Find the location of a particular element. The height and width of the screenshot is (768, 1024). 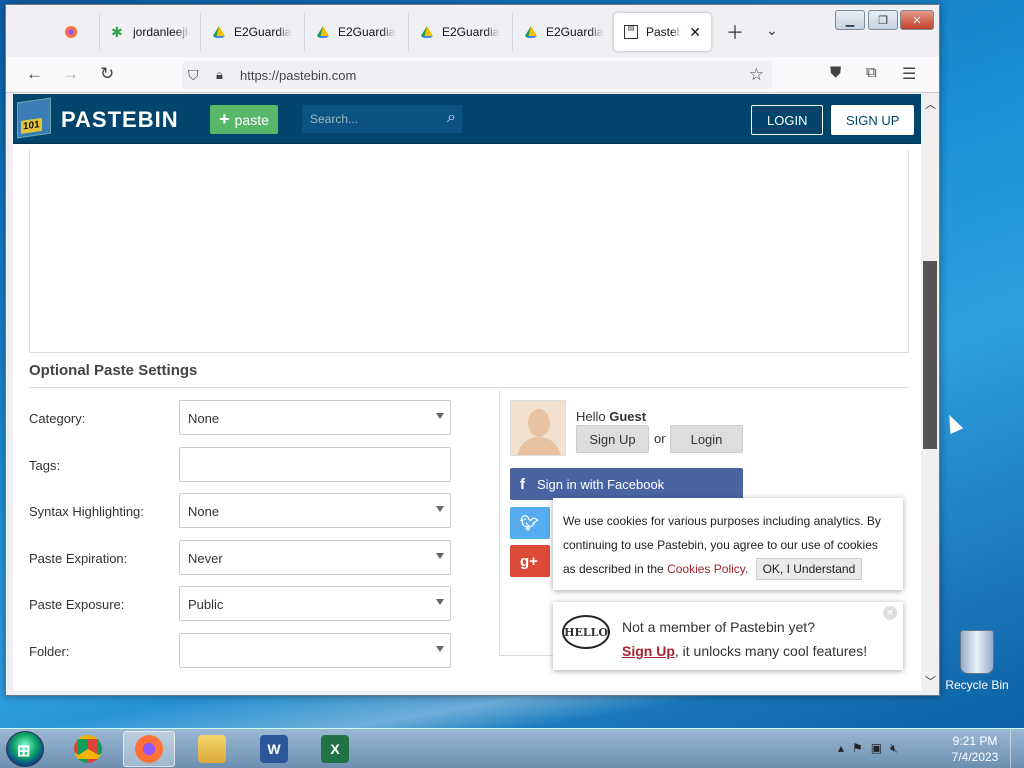

shield-icon: ⛉ is located at coordinates (193, 75).